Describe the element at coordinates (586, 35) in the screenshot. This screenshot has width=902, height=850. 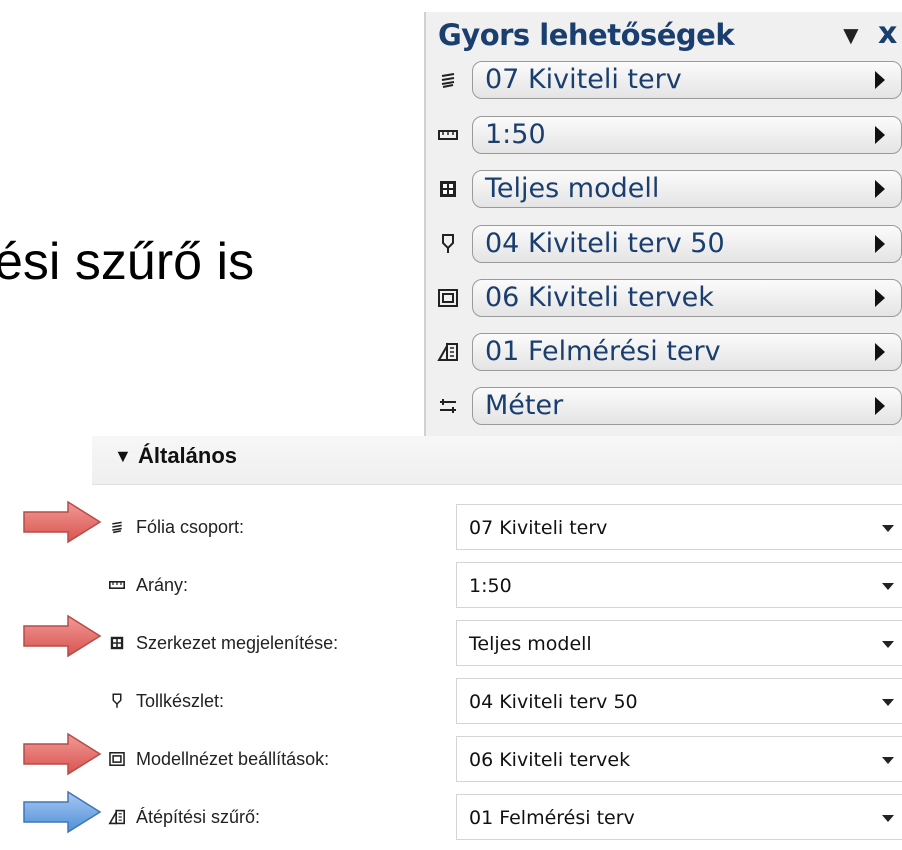
I see `palette-title: Gyors lehetőségek` at that location.